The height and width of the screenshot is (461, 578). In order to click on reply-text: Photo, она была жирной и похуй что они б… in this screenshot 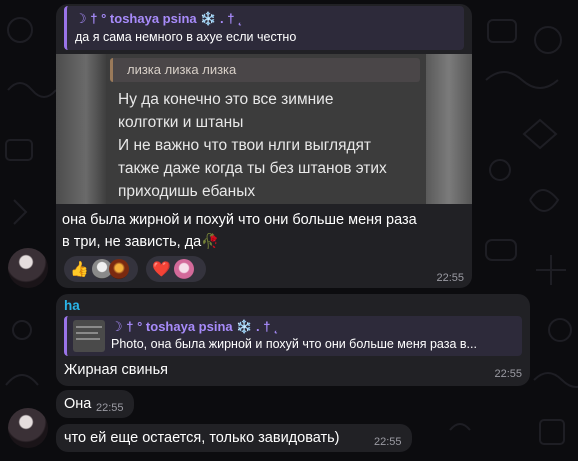, I will do `click(294, 344)`.